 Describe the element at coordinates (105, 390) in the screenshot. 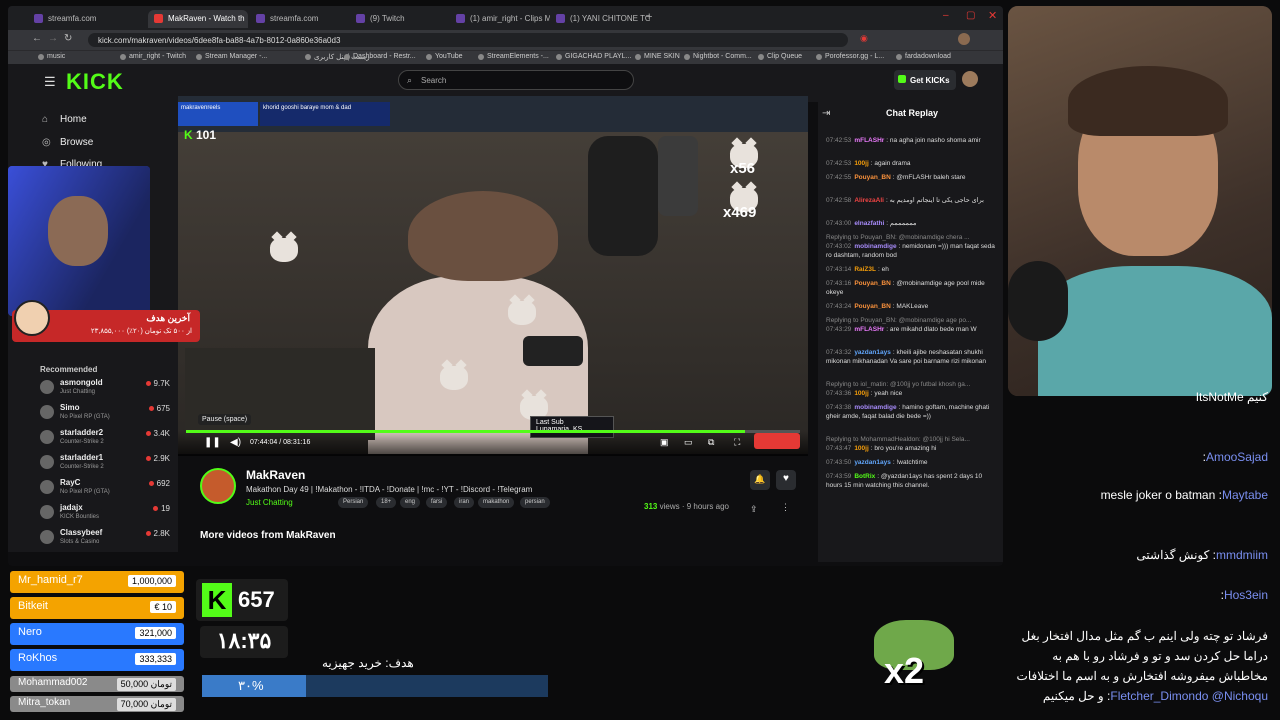

I see `recommended-channel: asmongold Just Chatting 9.7K` at that location.